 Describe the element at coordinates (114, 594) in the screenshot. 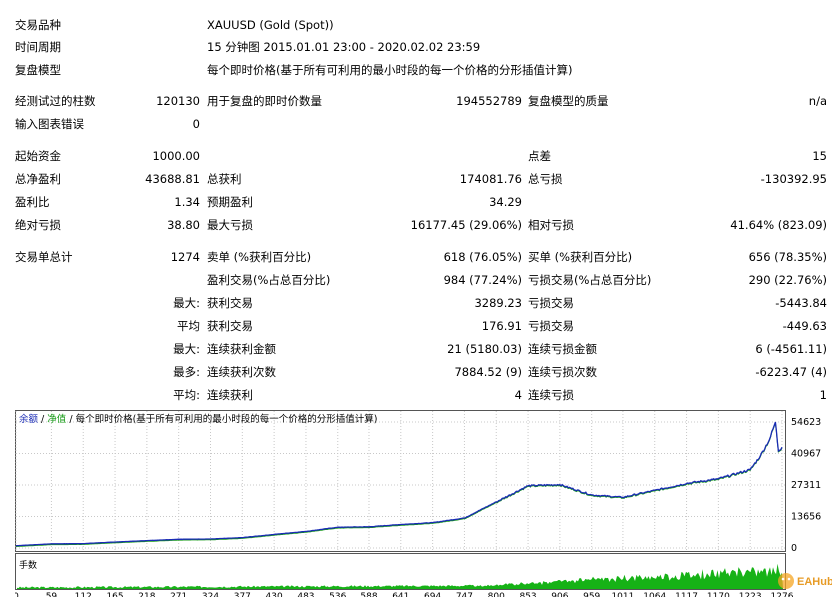

I see `x-tick-label: 165` at that location.